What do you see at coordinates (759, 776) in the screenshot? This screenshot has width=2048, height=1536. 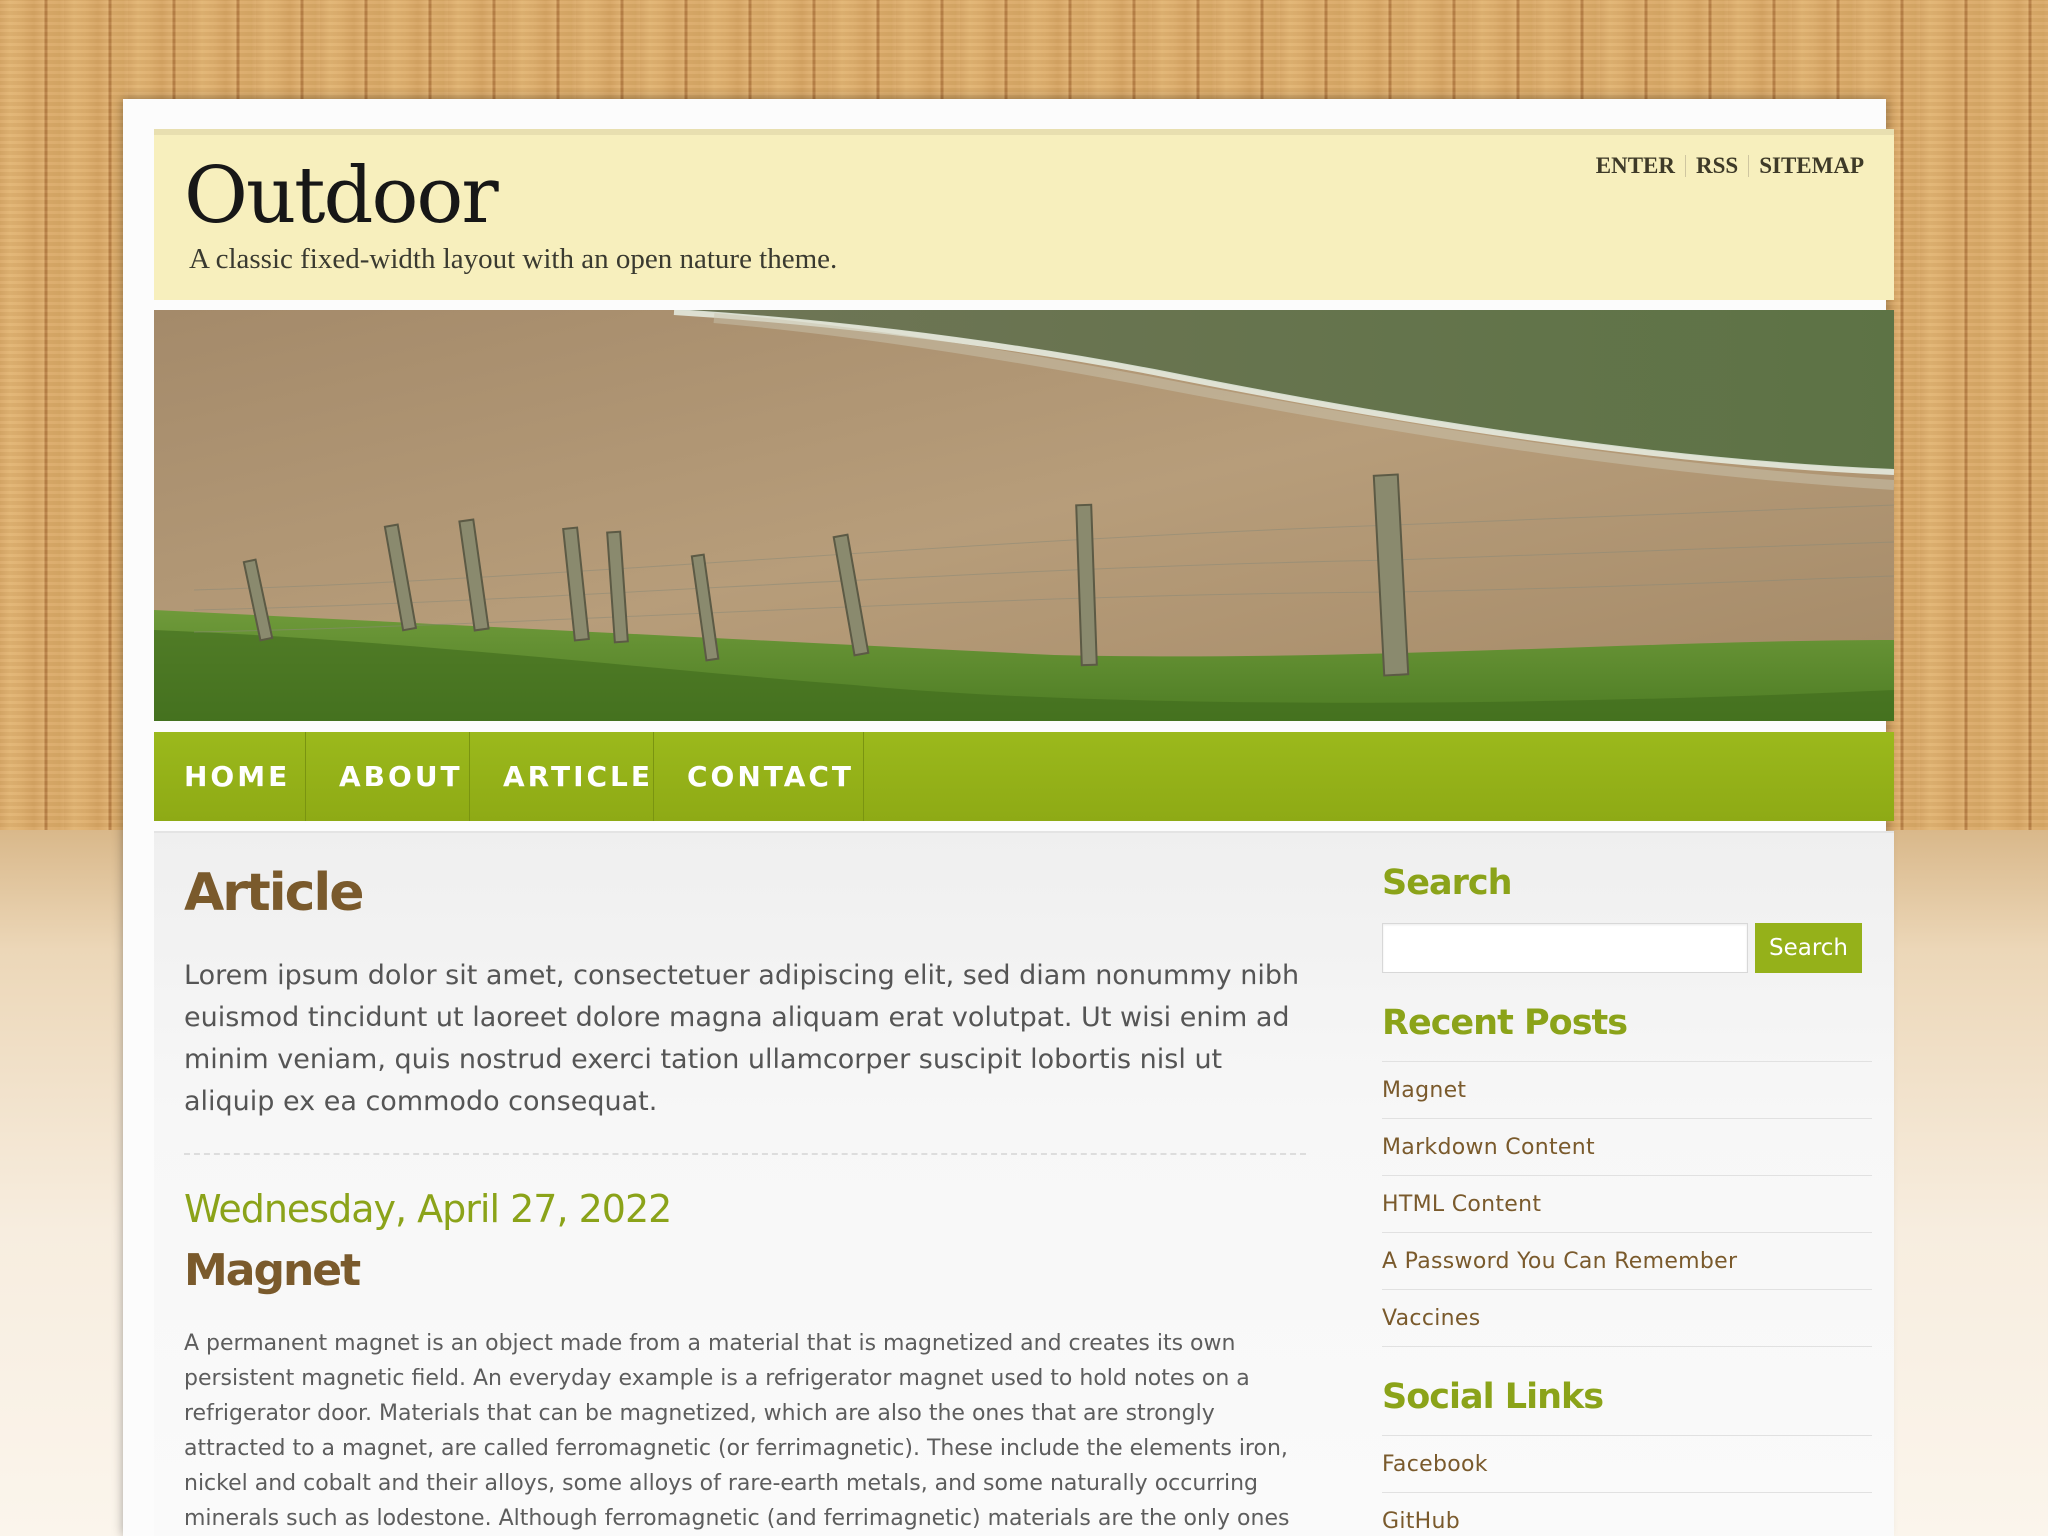 I see `nav-item-contact: CONTACT` at bounding box center [759, 776].